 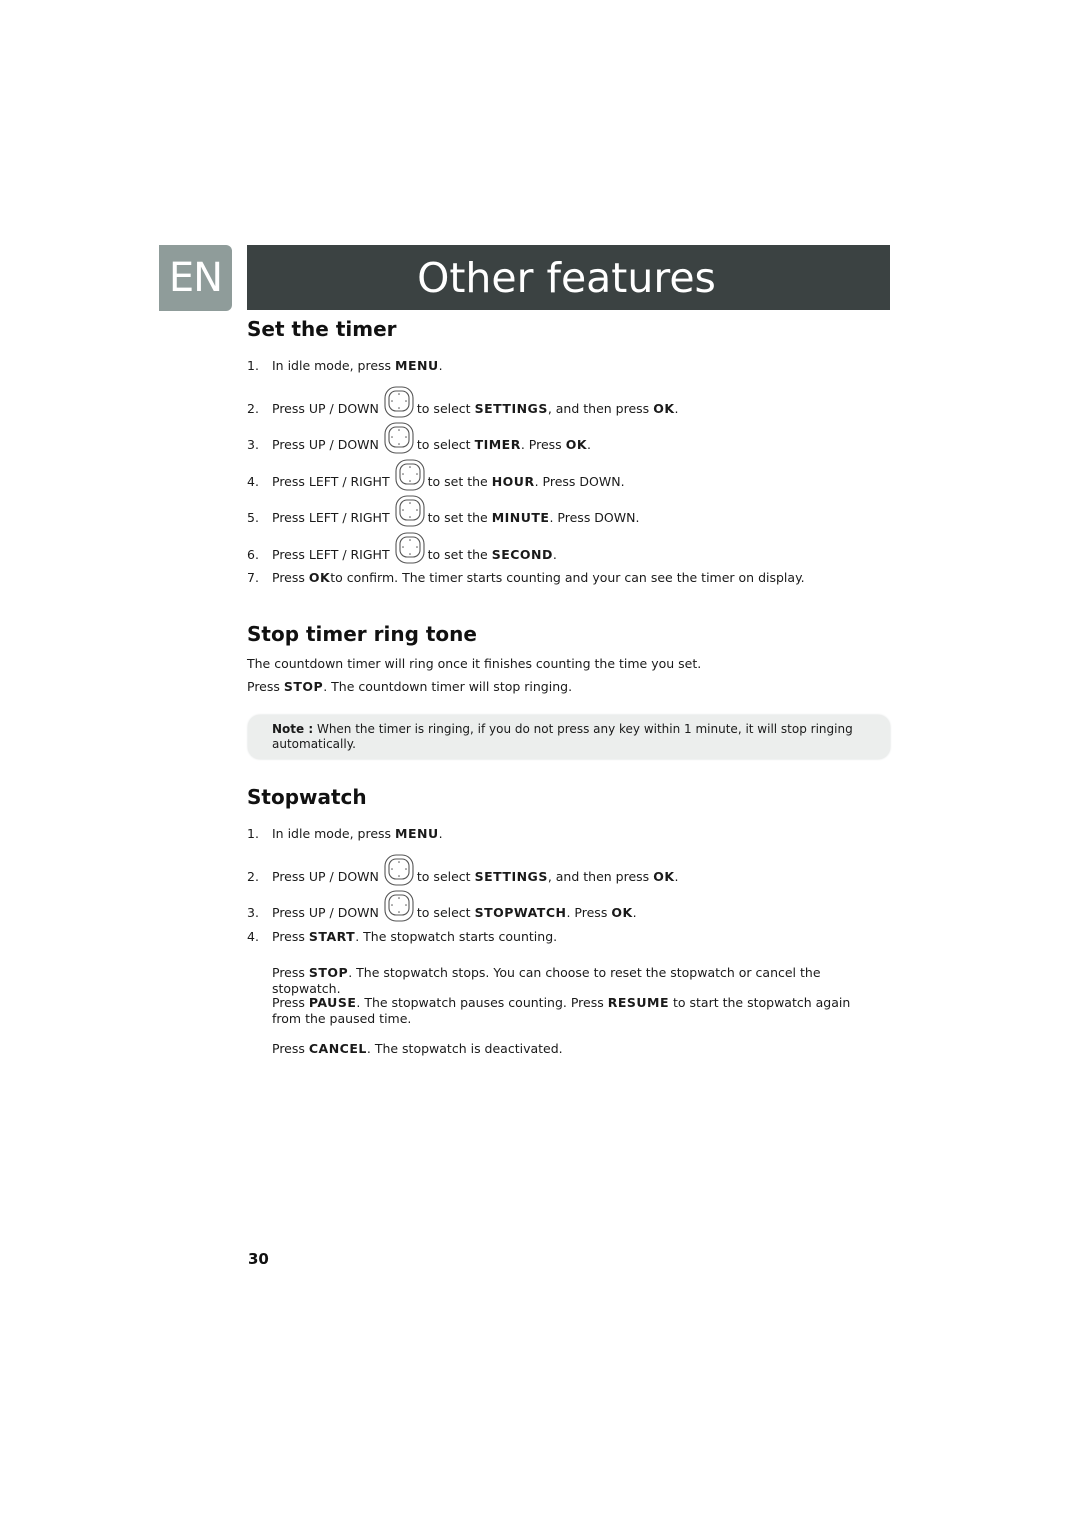 What do you see at coordinates (322, 329) in the screenshot?
I see `heading-set-the-timer: Set the timer` at bounding box center [322, 329].